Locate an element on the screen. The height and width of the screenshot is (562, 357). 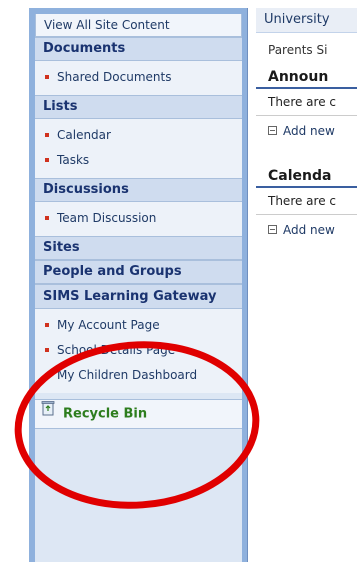
nav-item-tasks: Tasks is located at coordinates (138, 160).